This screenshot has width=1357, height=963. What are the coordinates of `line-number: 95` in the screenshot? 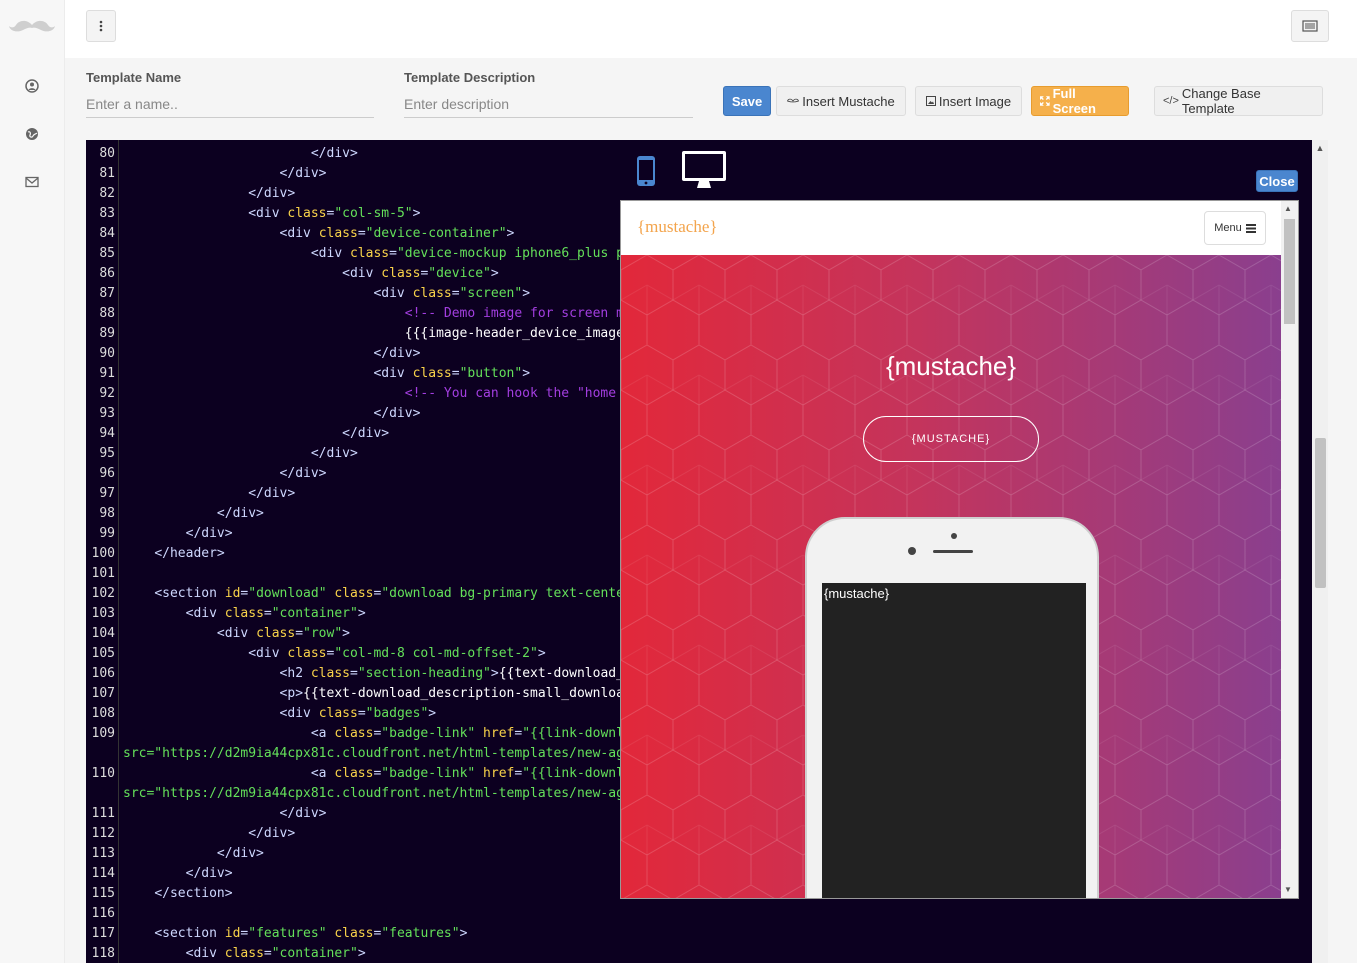 It's located at (107, 453).